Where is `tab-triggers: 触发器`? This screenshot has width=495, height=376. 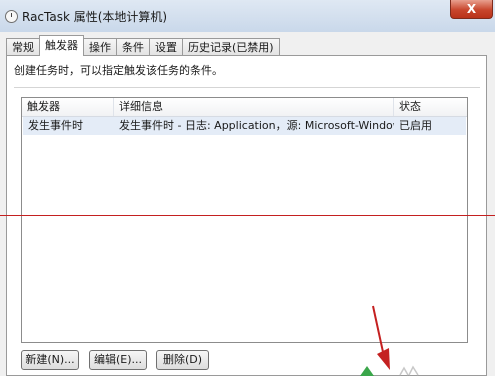 tab-triggers: 触发器 is located at coordinates (61, 45).